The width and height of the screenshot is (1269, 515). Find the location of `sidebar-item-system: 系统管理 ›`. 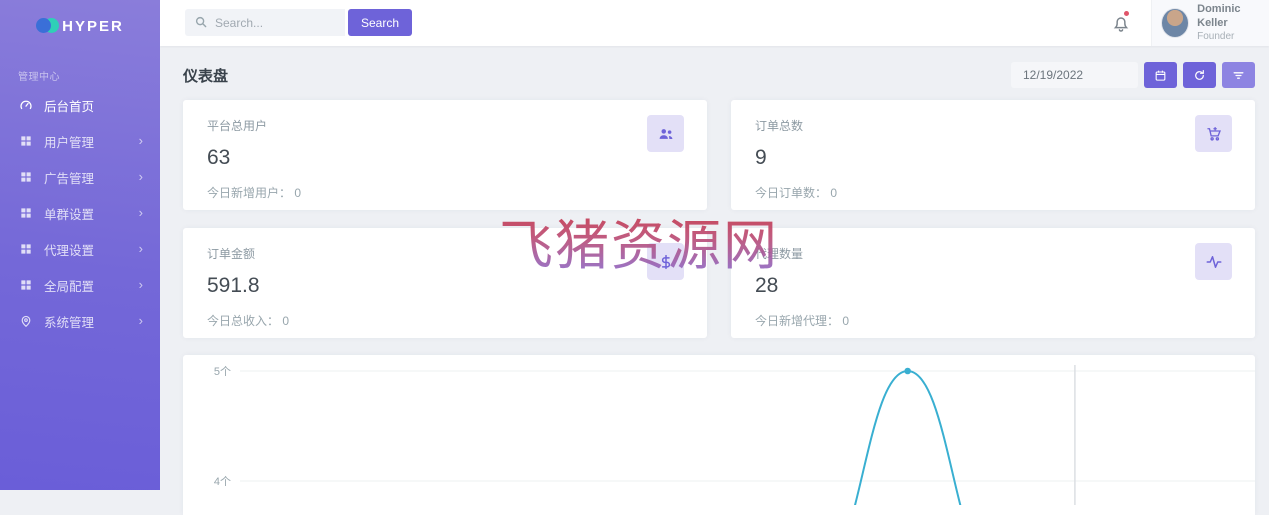

sidebar-item-system: 系统管理 › is located at coordinates (80, 321).